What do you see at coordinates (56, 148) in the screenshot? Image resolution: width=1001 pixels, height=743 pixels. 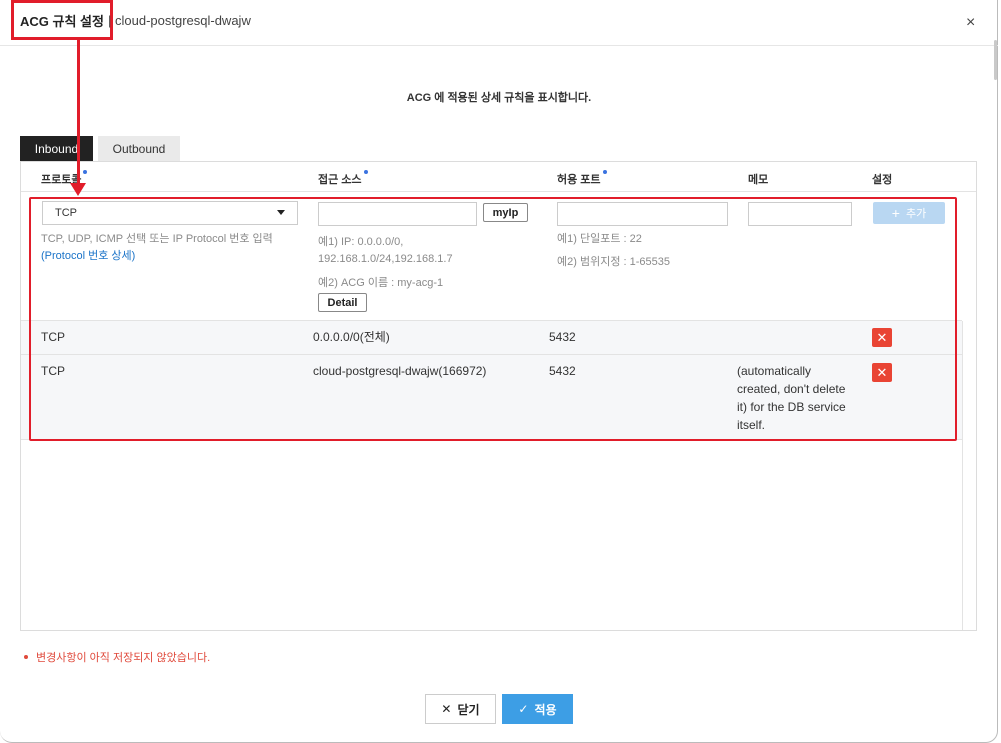 I see `tab-inbound: Inbound` at bounding box center [56, 148].